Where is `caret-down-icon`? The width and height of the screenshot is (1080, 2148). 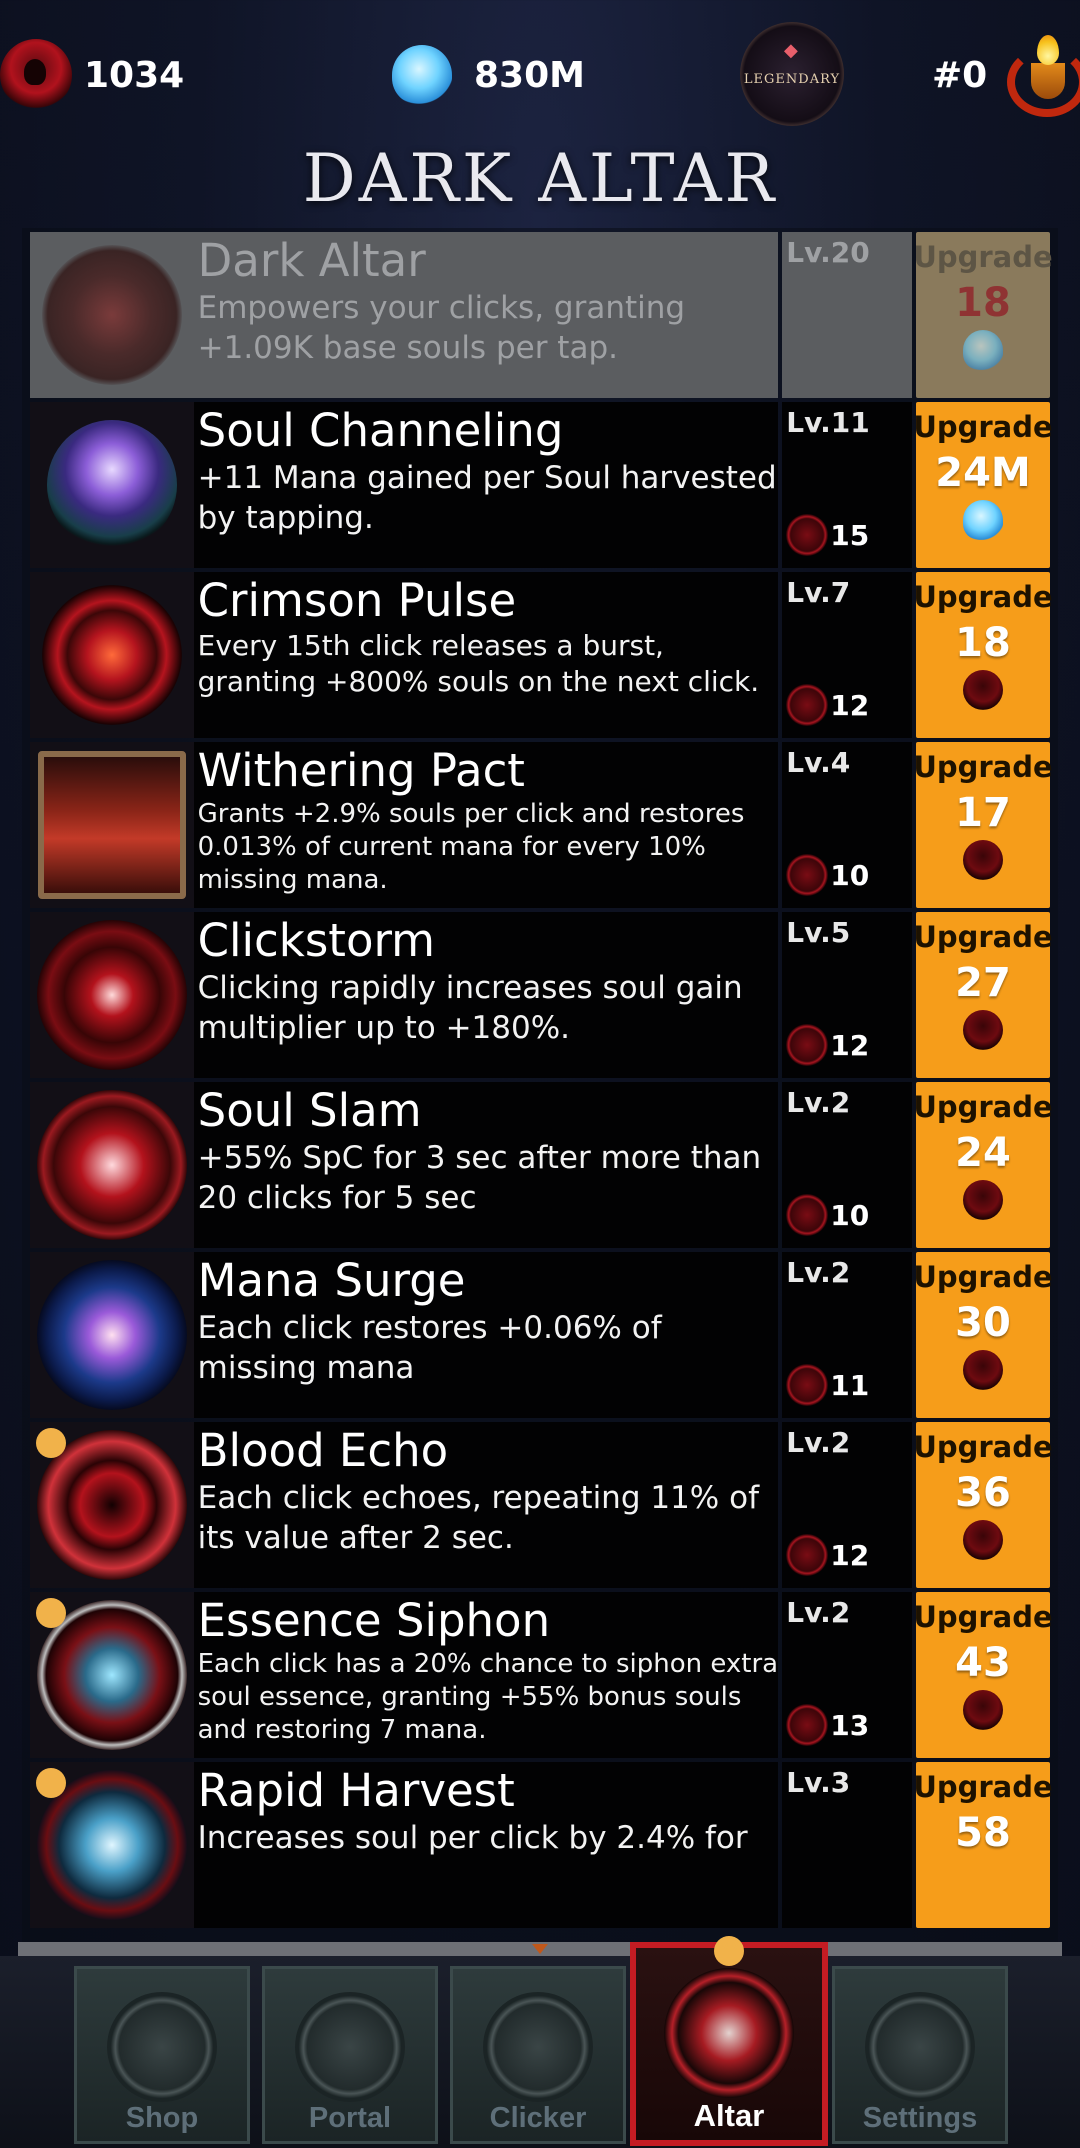 caret-down-icon is located at coordinates (540, 1949).